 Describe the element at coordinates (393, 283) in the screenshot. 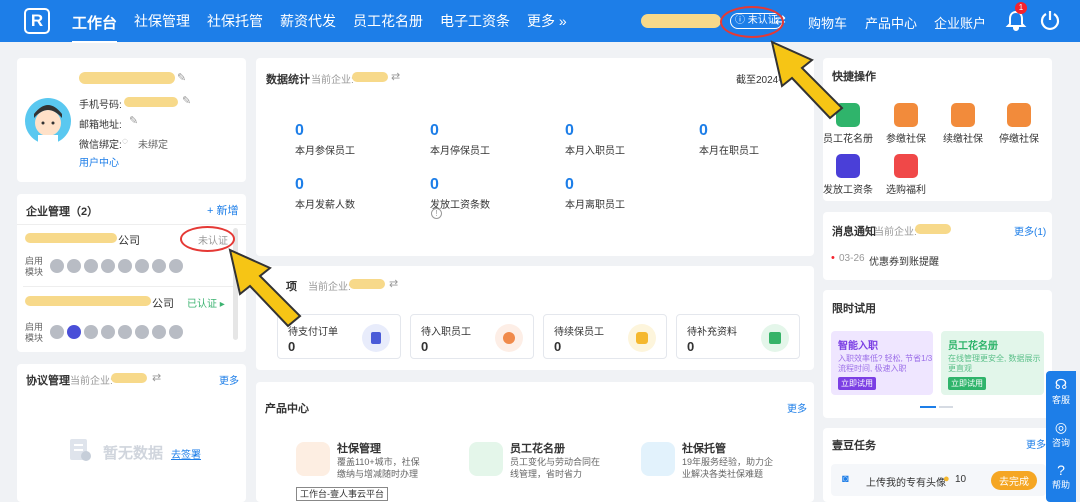

I see `todo-swap-icon: ⇄` at that location.